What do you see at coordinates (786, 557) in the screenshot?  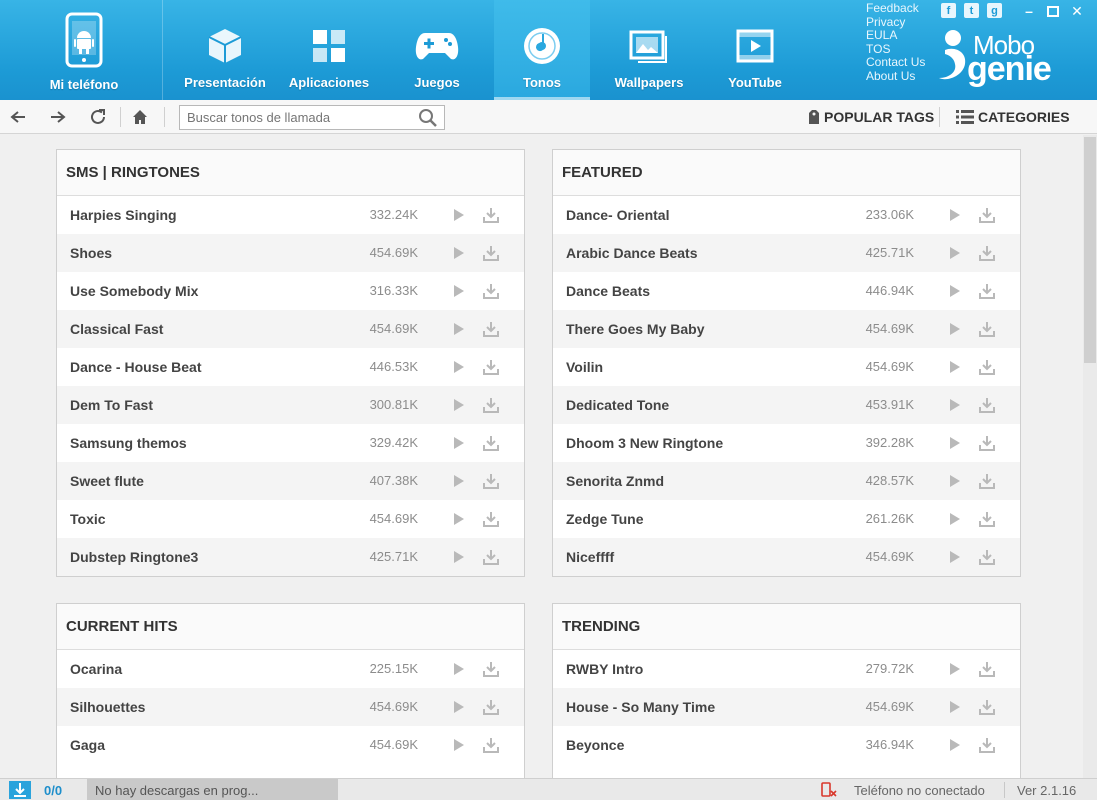 I see `ringtone-row: Niceffff 454.69K` at bounding box center [786, 557].